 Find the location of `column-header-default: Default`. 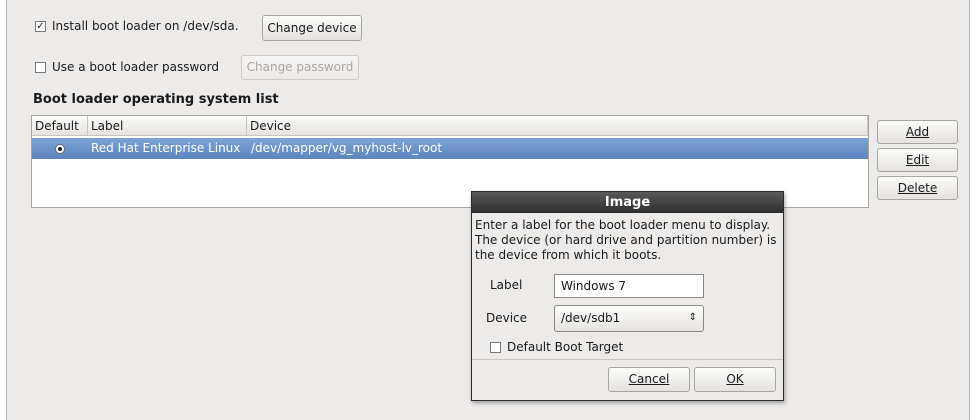

column-header-default: Default is located at coordinates (60, 126).